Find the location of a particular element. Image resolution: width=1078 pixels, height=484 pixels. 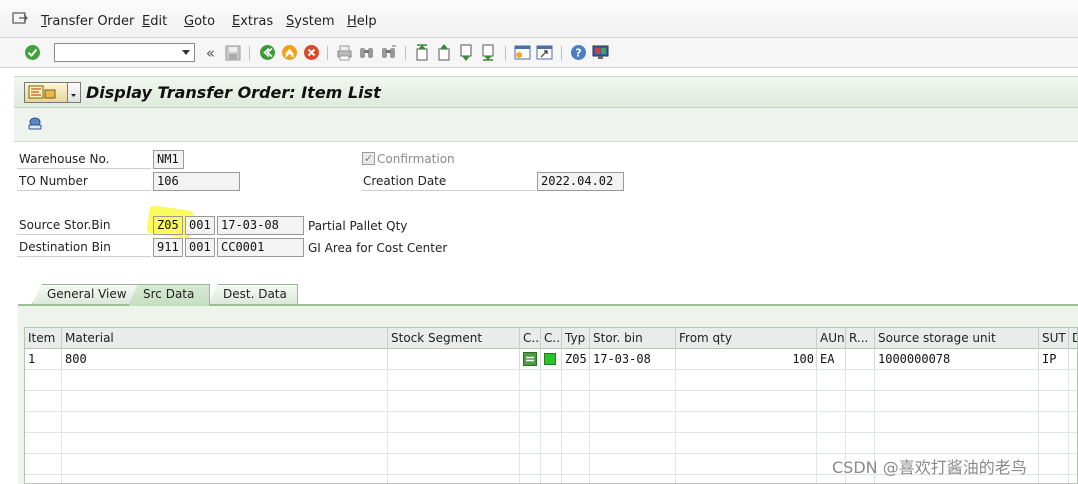

tab-src-data: Src Data is located at coordinates (169, 295).